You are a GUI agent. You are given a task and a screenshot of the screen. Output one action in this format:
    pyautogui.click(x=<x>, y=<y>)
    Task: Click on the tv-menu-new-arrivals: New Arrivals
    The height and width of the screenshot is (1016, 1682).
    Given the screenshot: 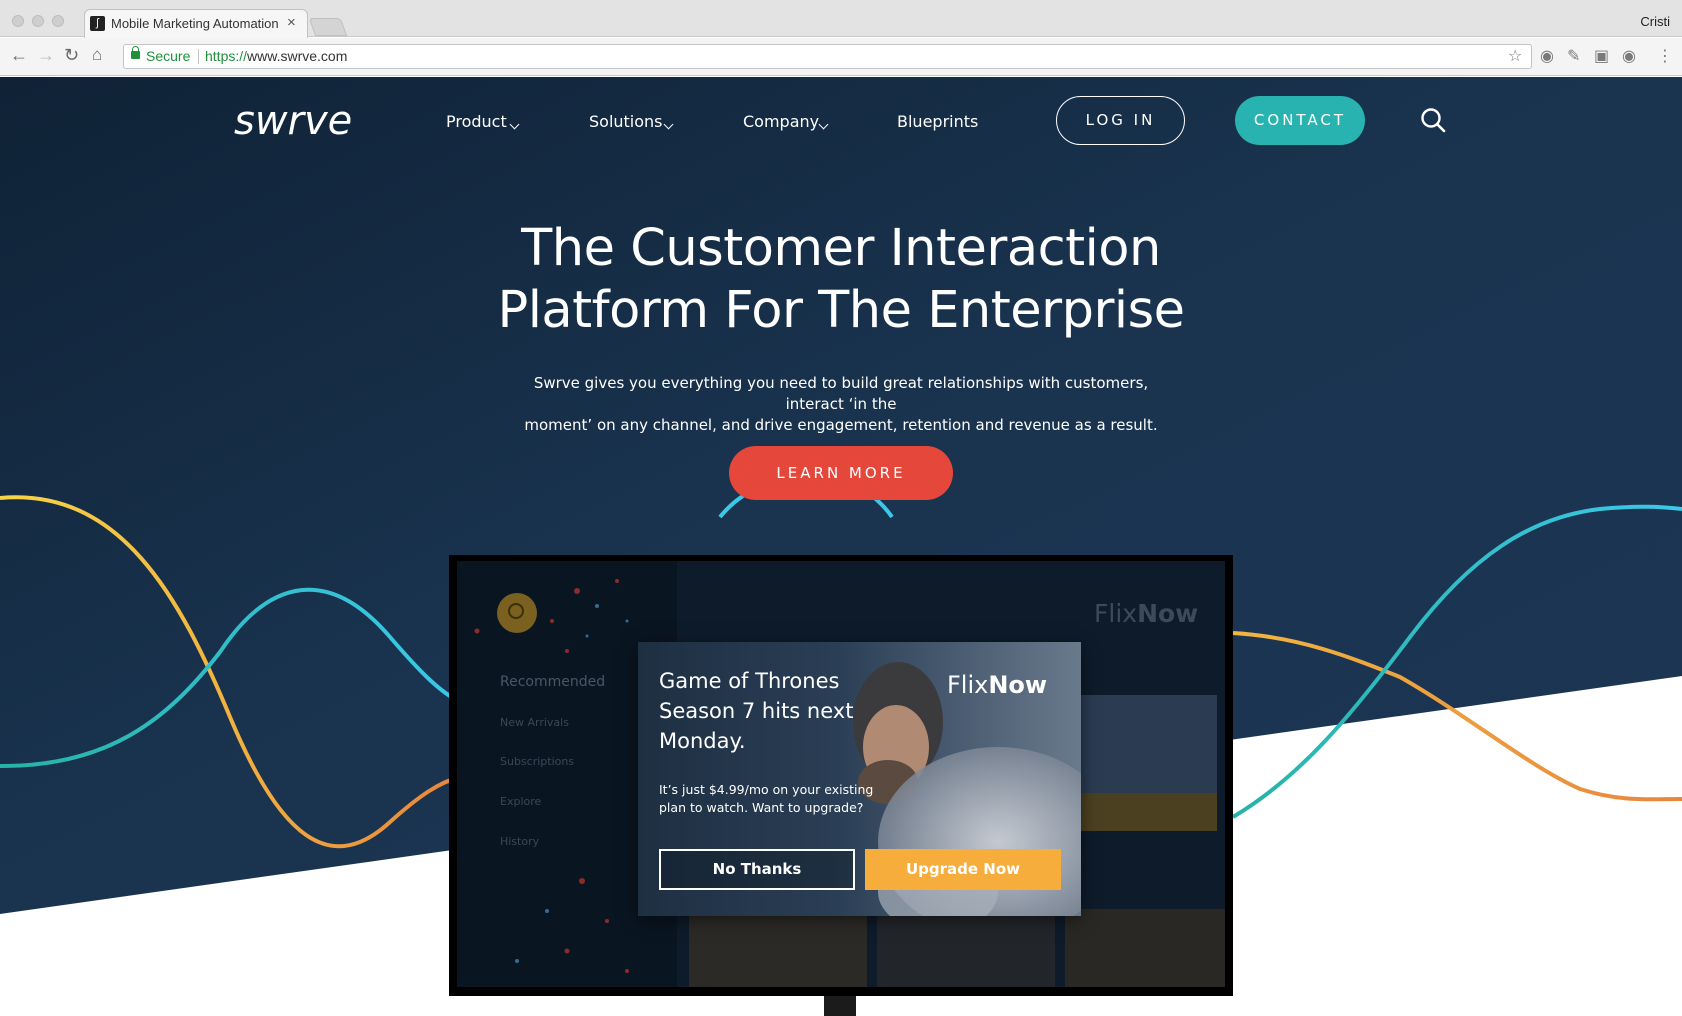 What is the action you would take?
    pyautogui.click(x=534, y=722)
    